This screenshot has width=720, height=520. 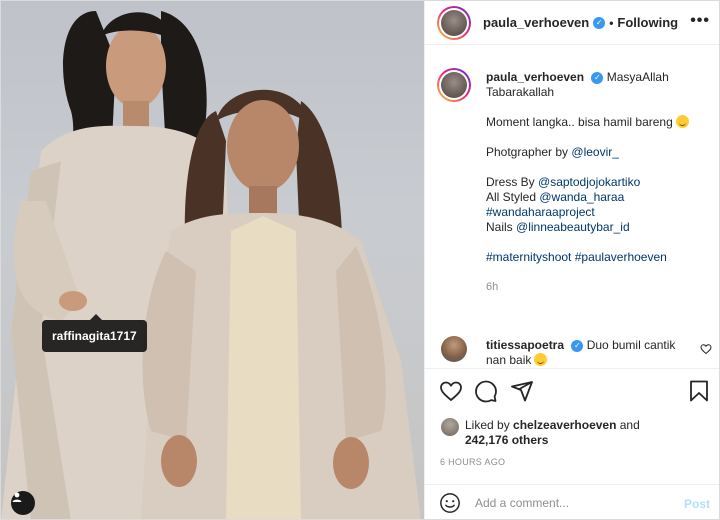 I want to click on header-avatar-inner, so click(x=454, y=22).